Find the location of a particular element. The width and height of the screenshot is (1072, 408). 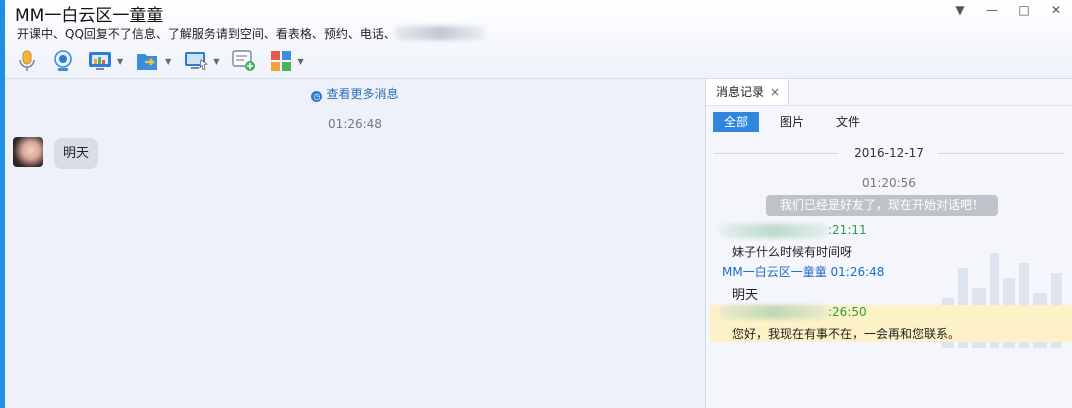

history-msg-time: :26:50 is located at coordinates (847, 312).